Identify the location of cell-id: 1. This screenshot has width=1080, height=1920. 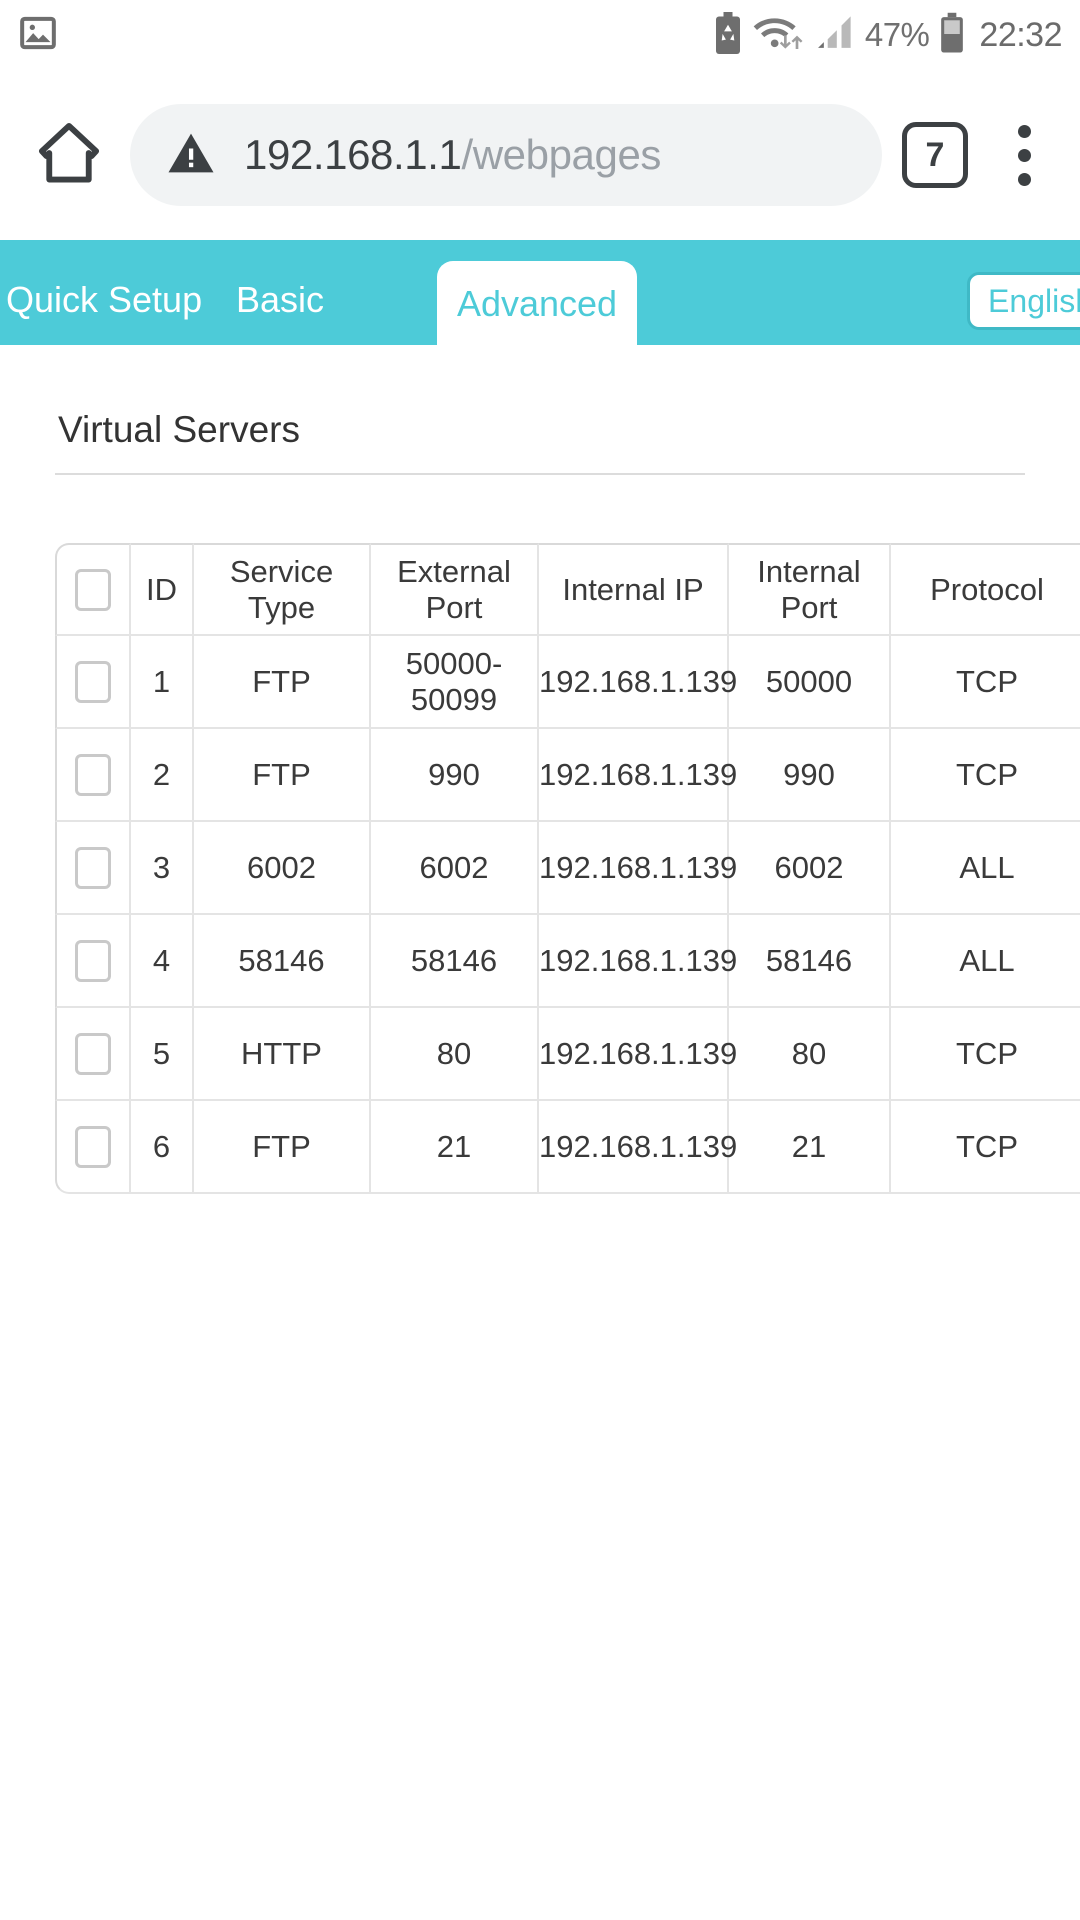
(162, 682).